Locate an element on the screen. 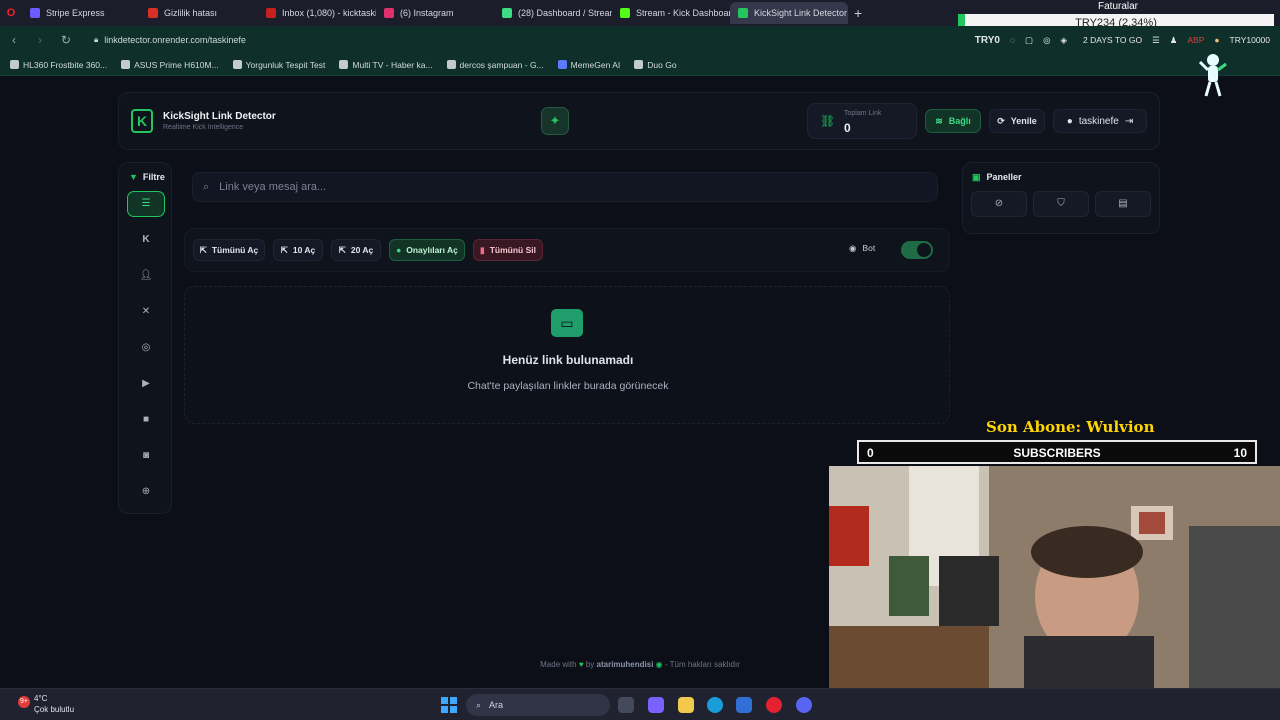 The height and width of the screenshot is (720, 1280). wifi-icon: ≋ is located at coordinates (939, 120).